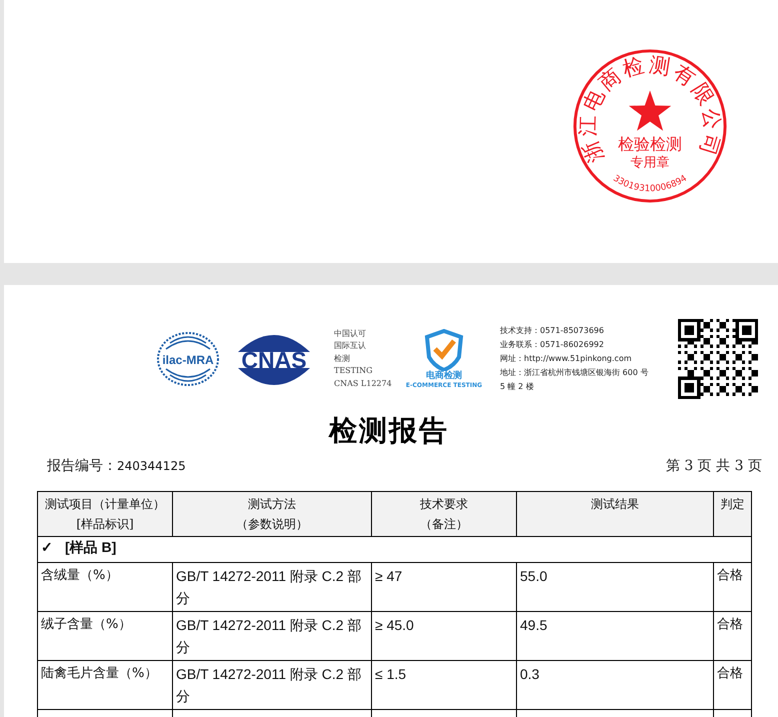 The width and height of the screenshot is (778, 717). Describe the element at coordinates (615, 685) in the screenshot. I see `table-cell: 0.3` at that location.